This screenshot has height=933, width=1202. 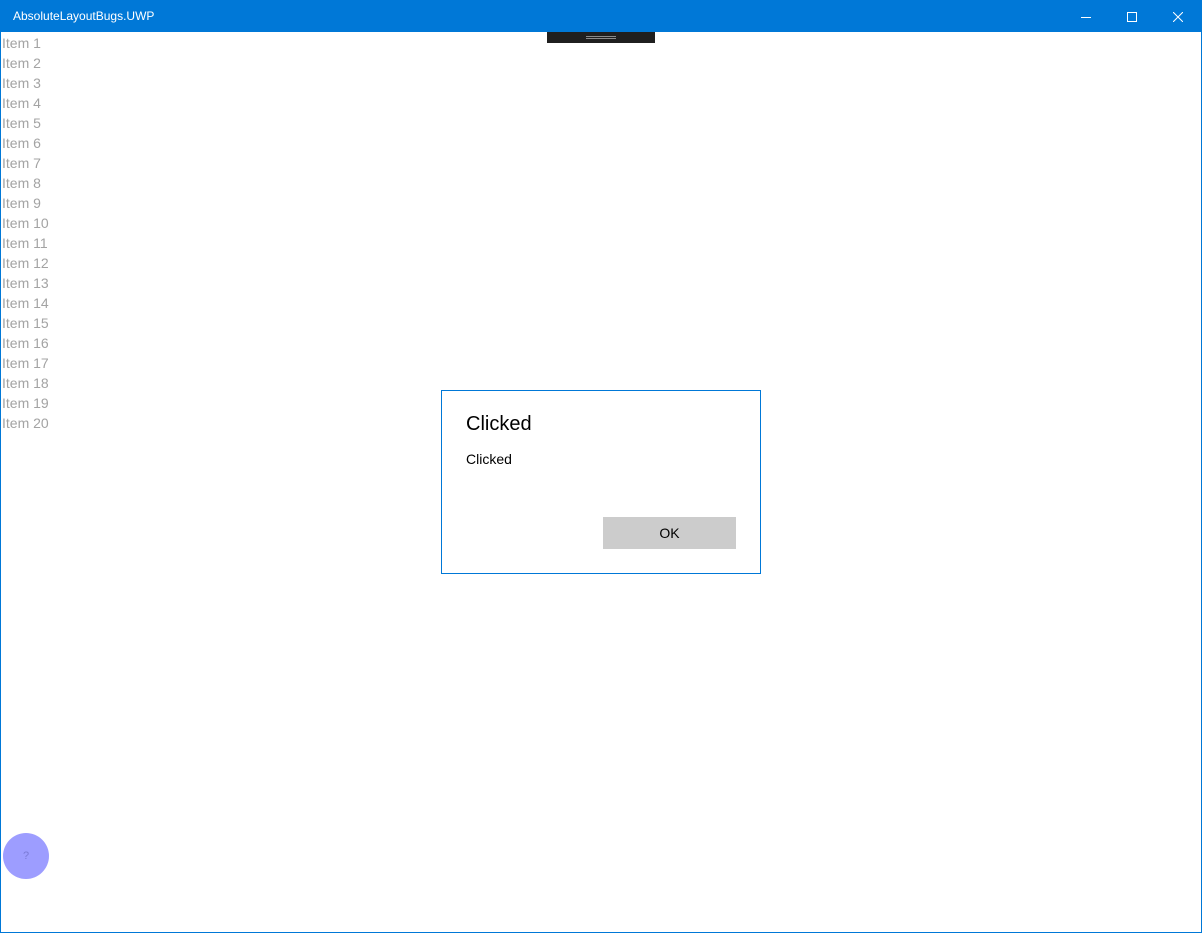 I want to click on list-item: Item 11, so click(x=25, y=243).